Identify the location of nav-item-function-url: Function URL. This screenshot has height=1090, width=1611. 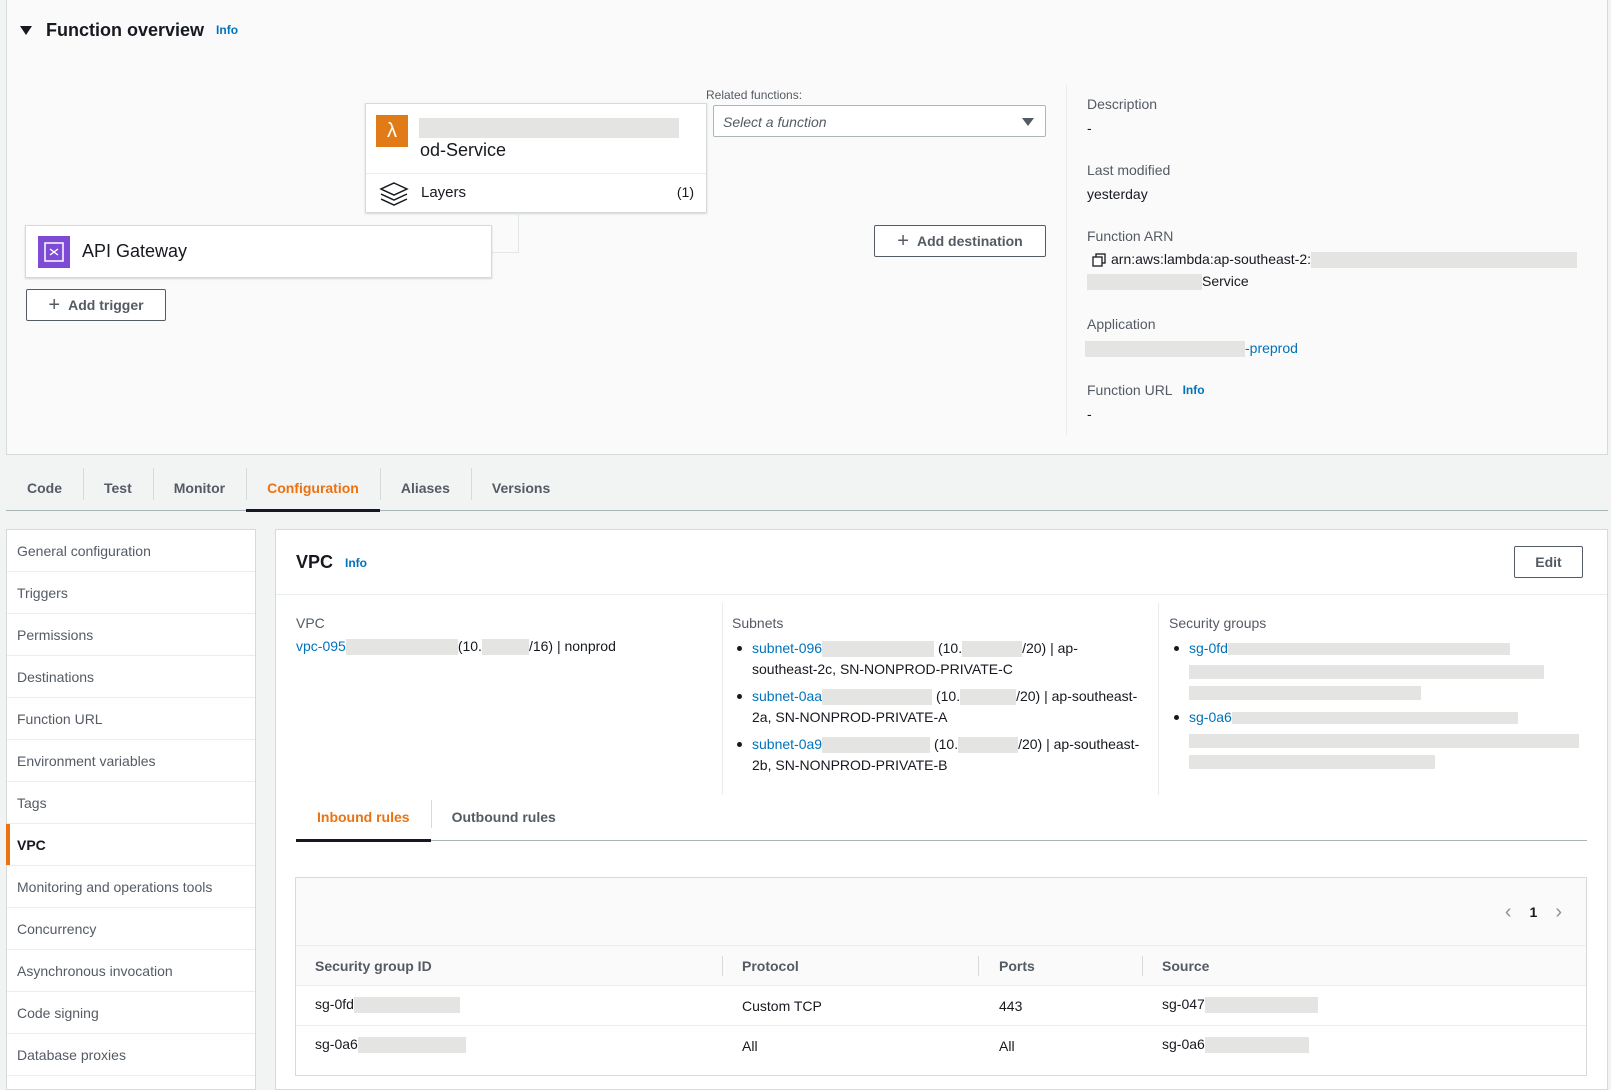
(131, 719).